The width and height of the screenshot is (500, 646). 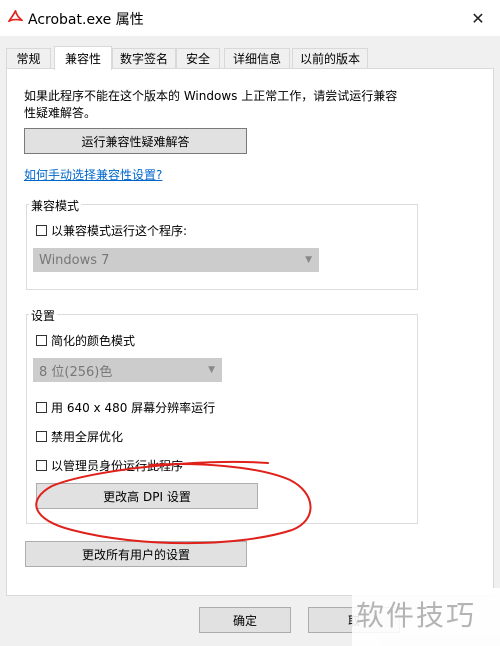 I want to click on tab-details: 详细信息, so click(x=257, y=58).